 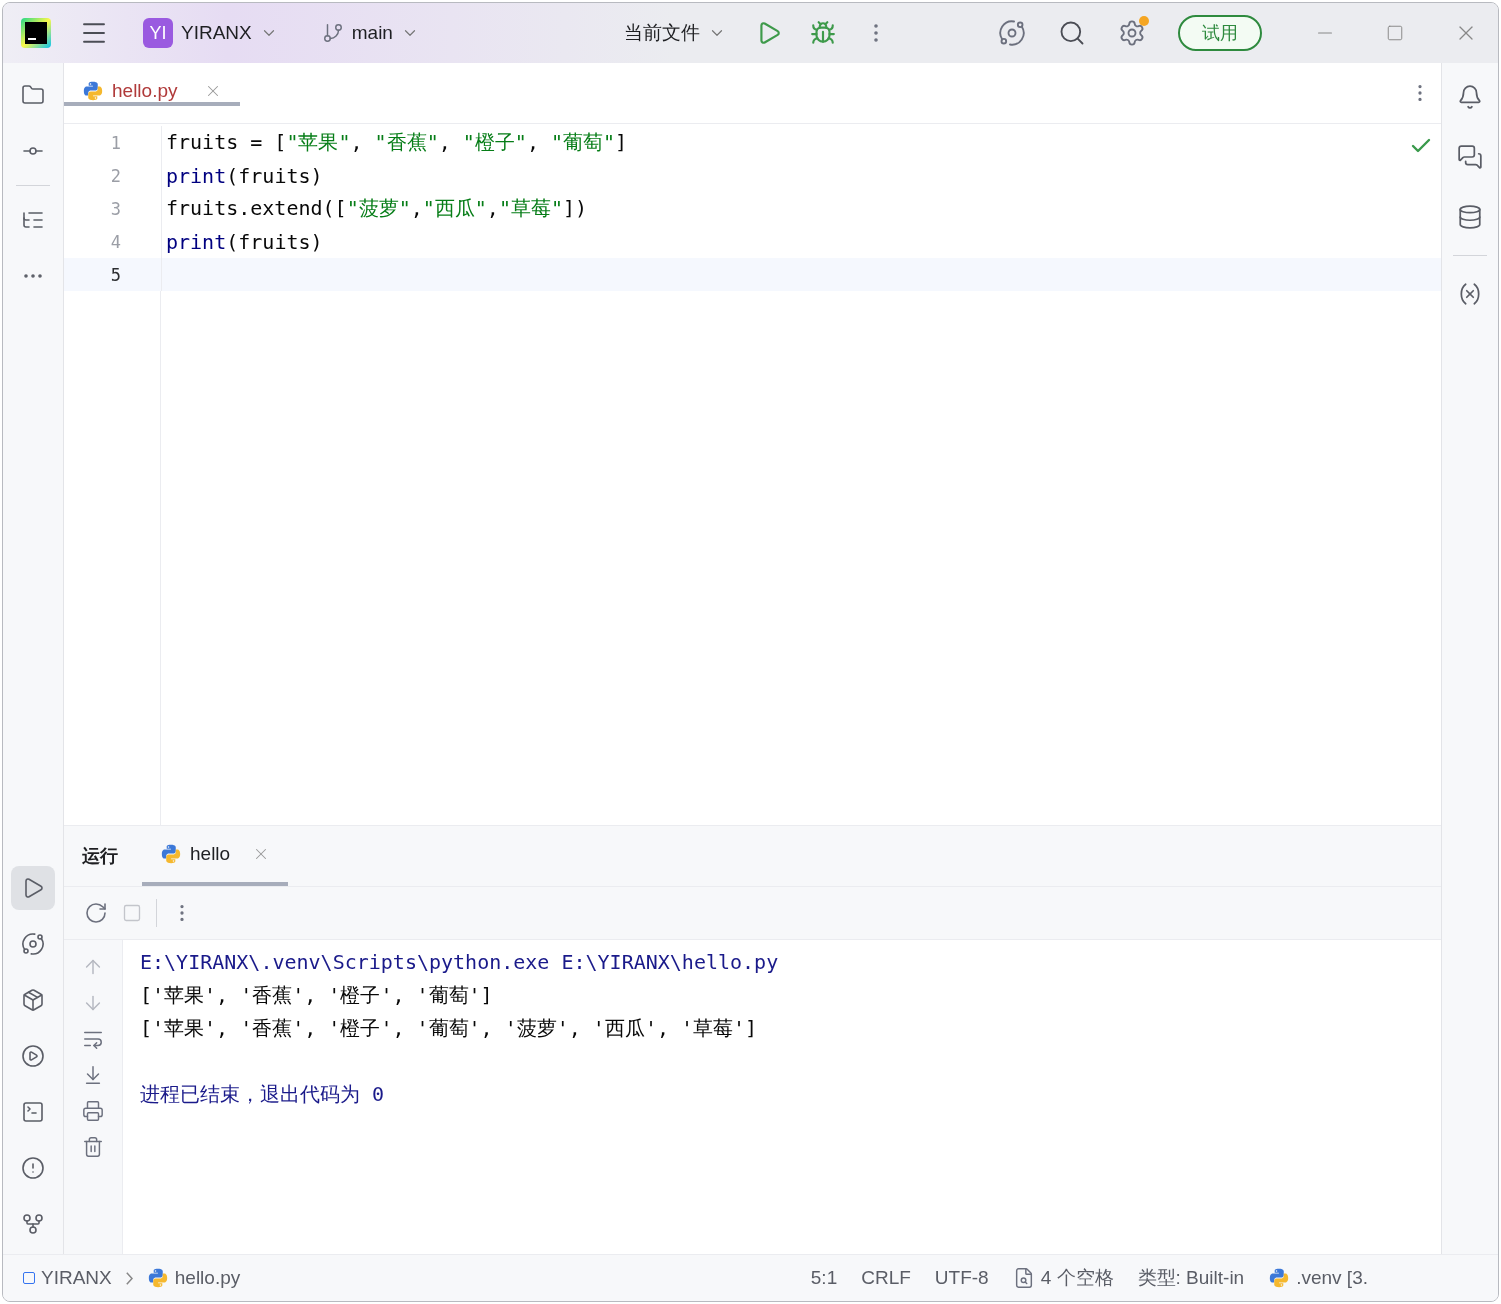 What do you see at coordinates (36, 33) in the screenshot?
I see `app-logo-icon` at bounding box center [36, 33].